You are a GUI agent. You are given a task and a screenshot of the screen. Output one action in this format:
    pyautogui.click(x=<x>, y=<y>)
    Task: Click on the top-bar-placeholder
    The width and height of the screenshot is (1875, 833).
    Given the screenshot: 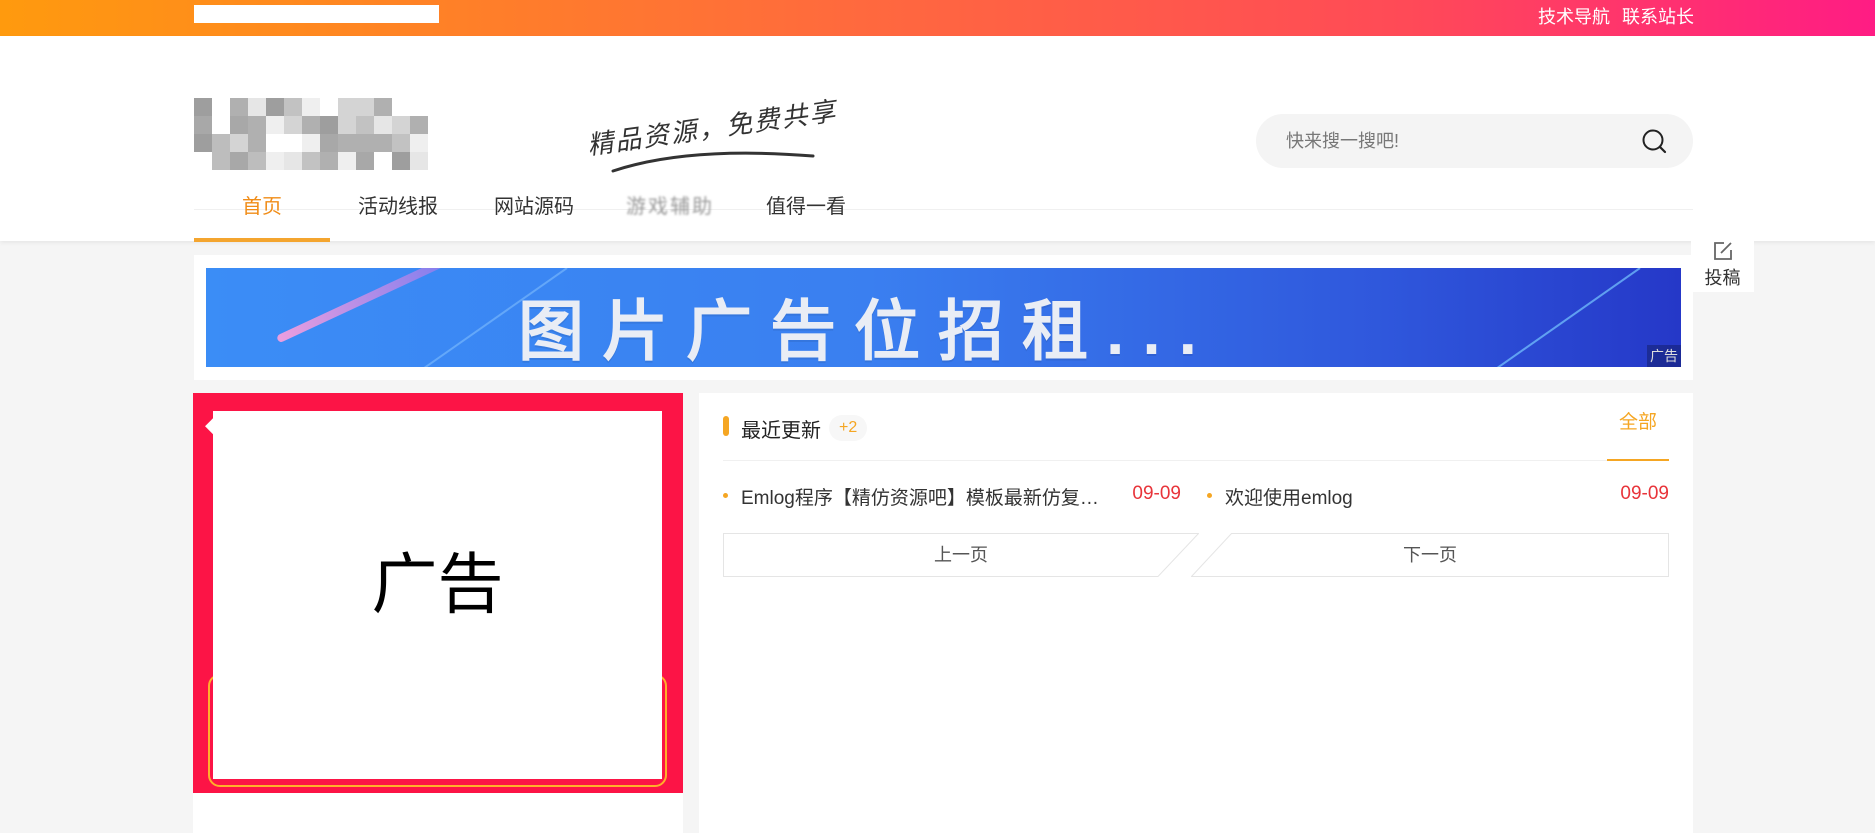 What is the action you would take?
    pyautogui.click(x=316, y=14)
    